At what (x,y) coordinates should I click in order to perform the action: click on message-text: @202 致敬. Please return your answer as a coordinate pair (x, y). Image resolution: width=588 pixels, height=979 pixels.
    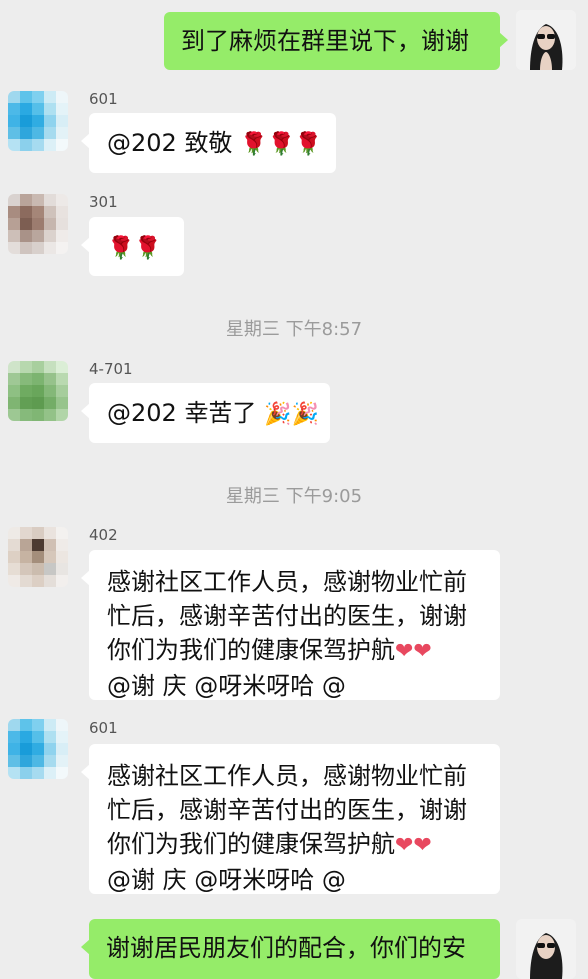
    Looking at the image, I should click on (170, 143).